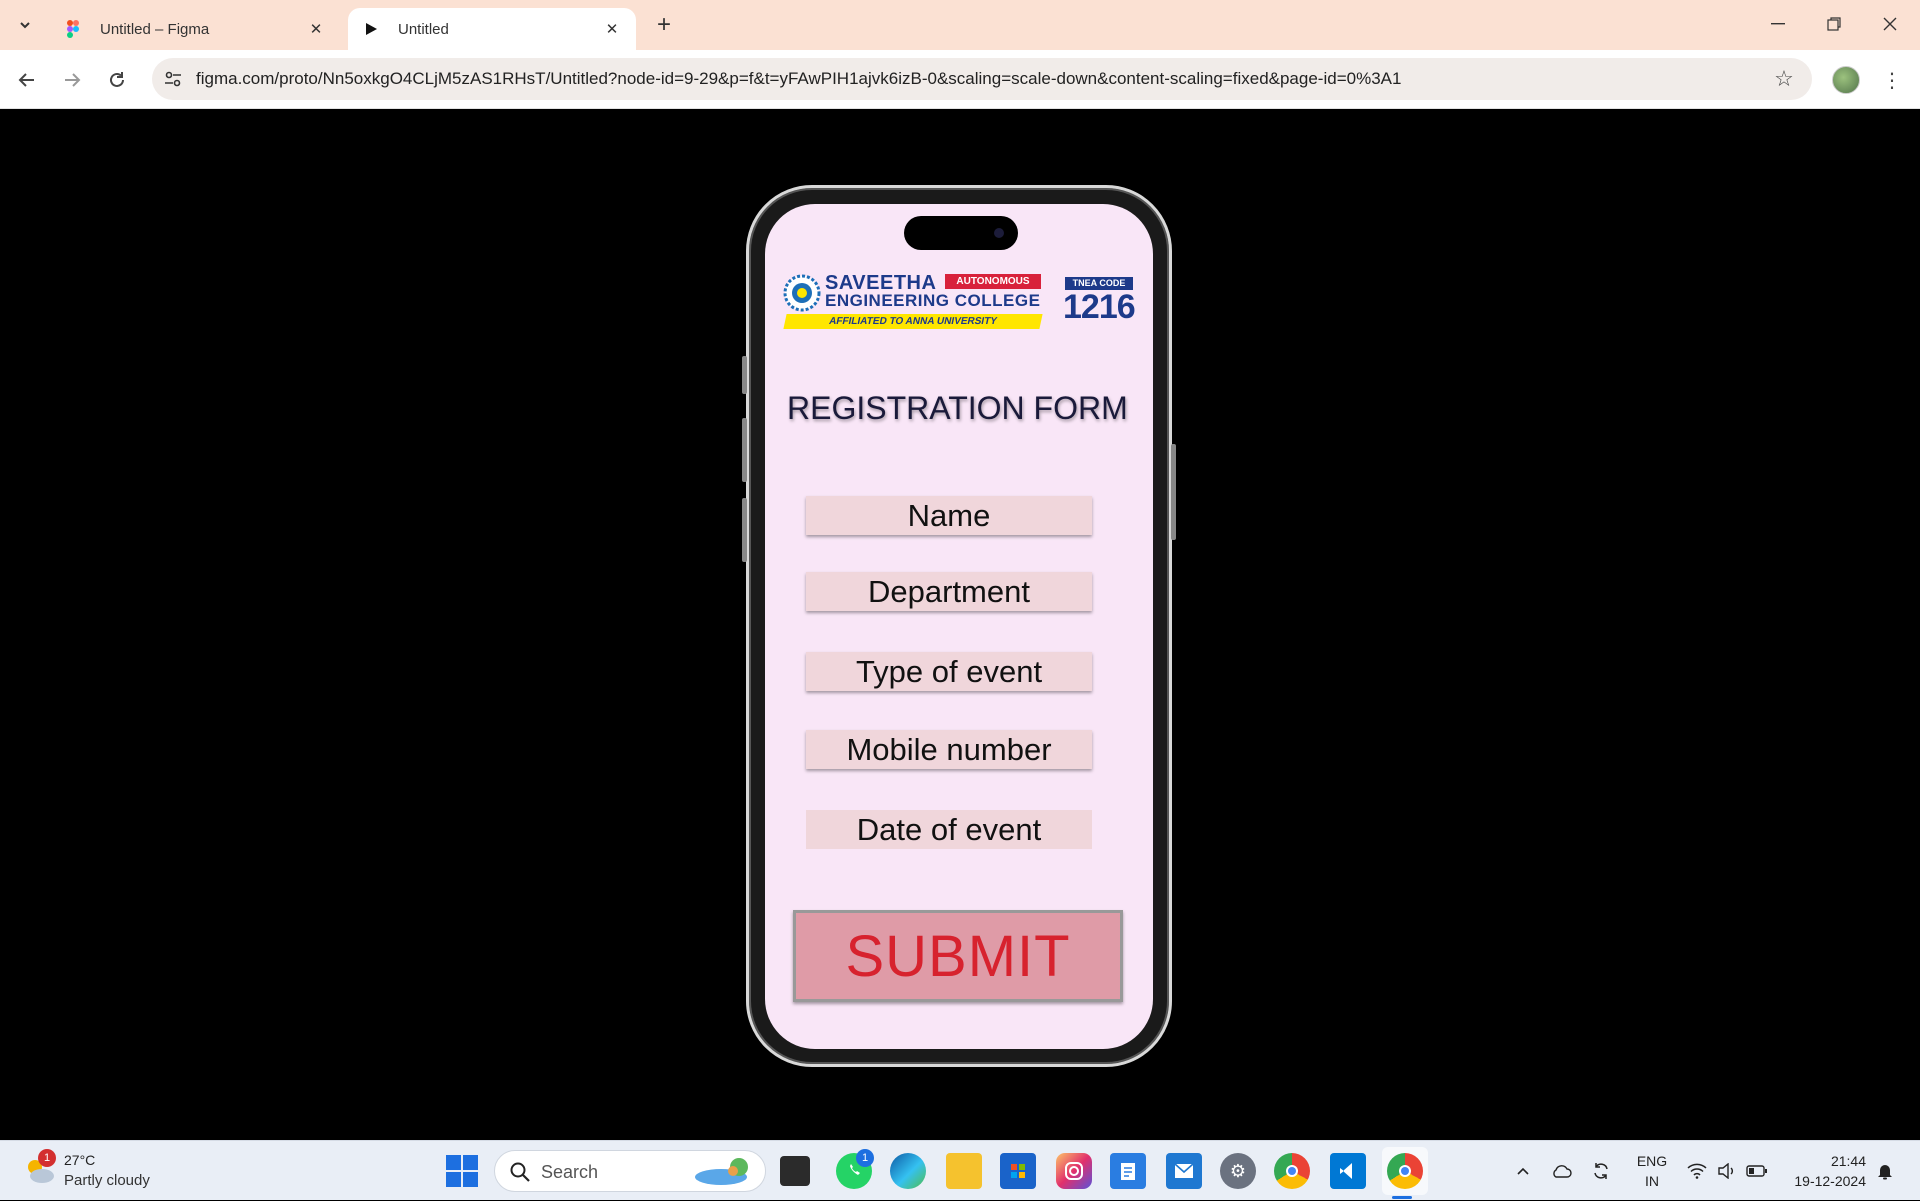 This screenshot has width=1920, height=1201. I want to click on tab-prototype: Untitled ✕, so click(492, 29).